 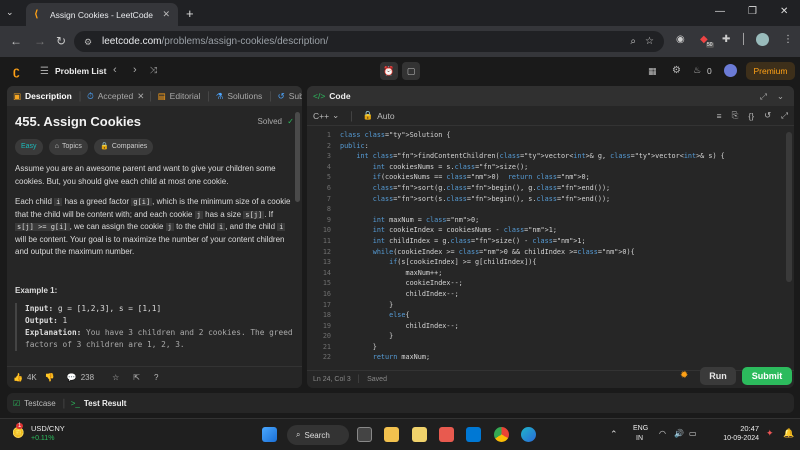 What do you see at coordinates (297, 157) in the screenshot?
I see `description-scrollbar` at bounding box center [297, 157].